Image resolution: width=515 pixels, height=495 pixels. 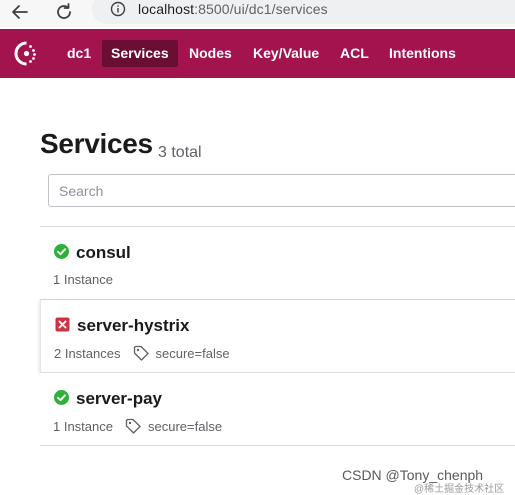 I want to click on service-meta: 1 Instance, so click(x=83, y=279).